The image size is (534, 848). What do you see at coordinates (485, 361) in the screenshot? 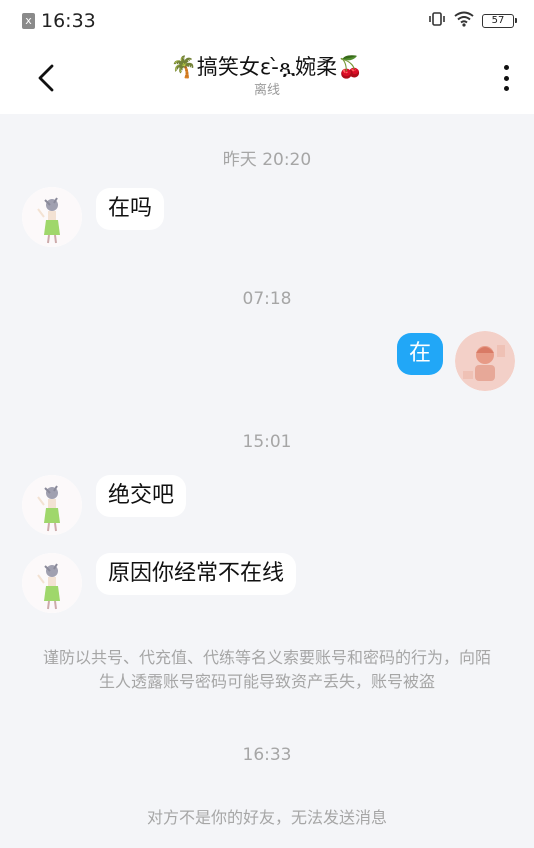
I see `my-avatar` at bounding box center [485, 361].